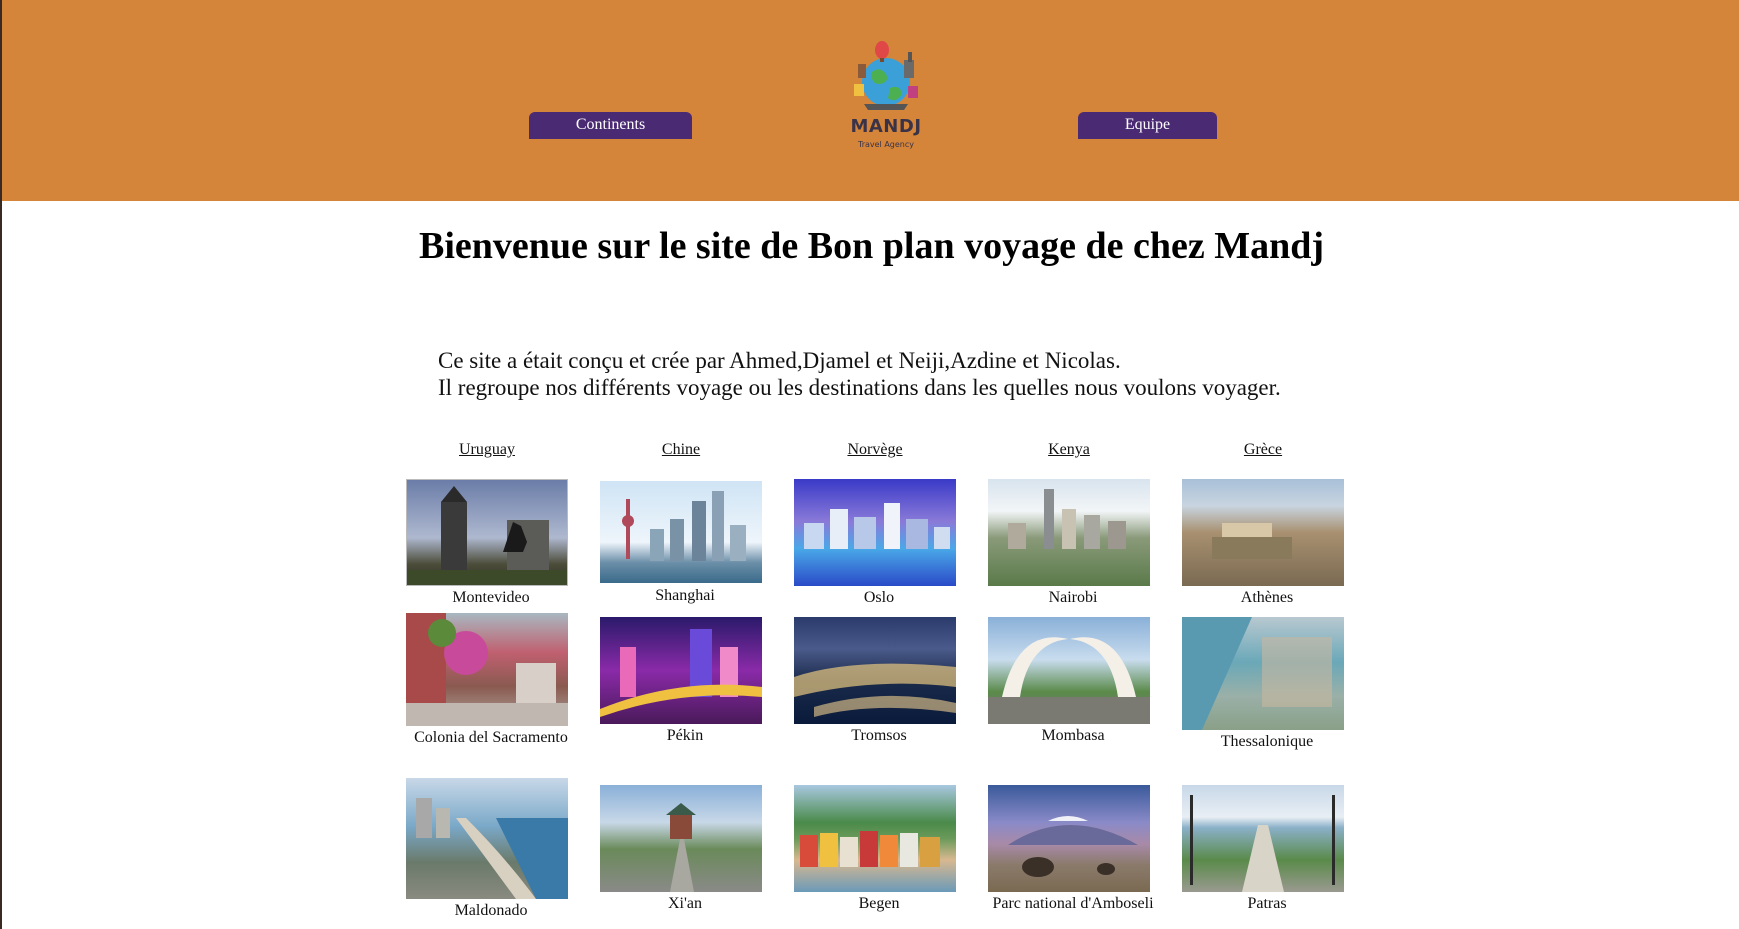 Image resolution: width=1739 pixels, height=929 pixels. Describe the element at coordinates (487, 535) in the screenshot. I see `montevideo-landmark` at that location.